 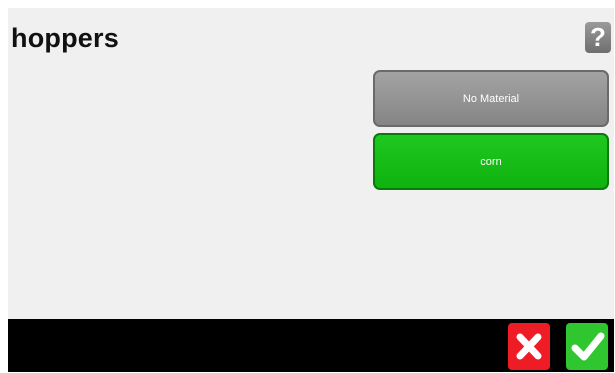 I want to click on cancel-button, so click(x=529, y=346).